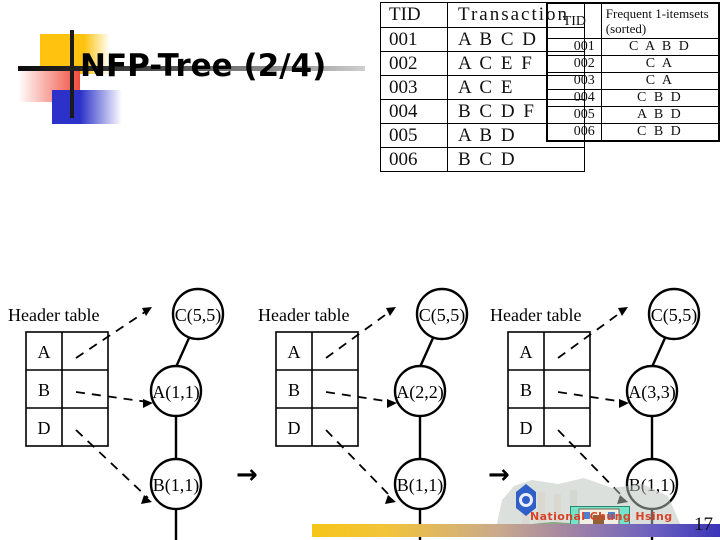 The height and width of the screenshot is (540, 720). What do you see at coordinates (516, 159) in the screenshot?
I see `cell-items: B C D` at bounding box center [516, 159].